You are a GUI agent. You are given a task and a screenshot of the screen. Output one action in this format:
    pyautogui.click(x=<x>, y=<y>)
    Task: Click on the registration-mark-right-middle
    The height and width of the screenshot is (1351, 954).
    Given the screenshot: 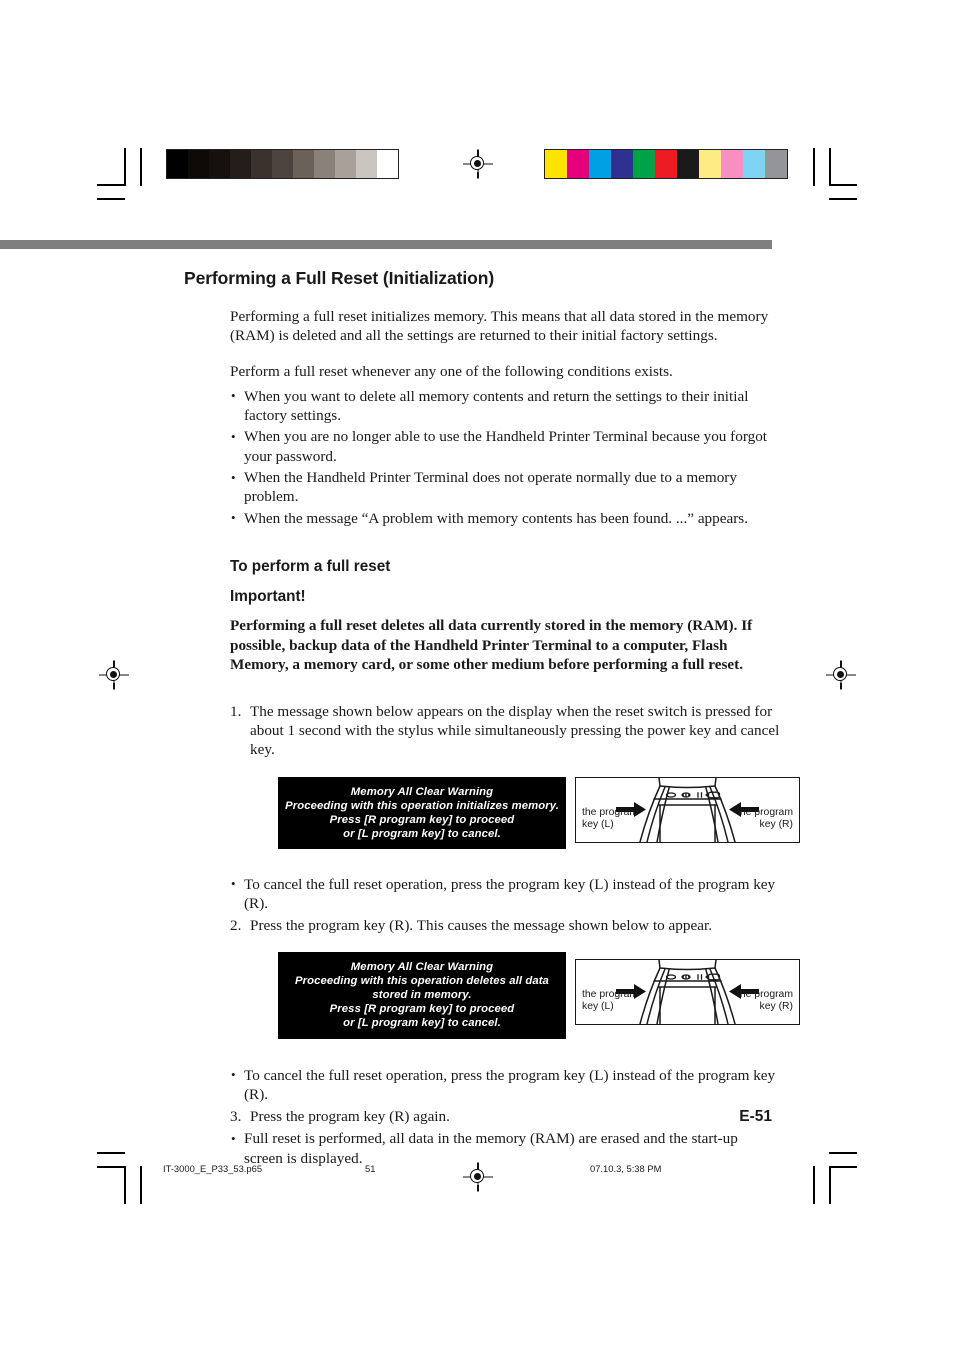 What is the action you would take?
    pyautogui.click(x=841, y=675)
    